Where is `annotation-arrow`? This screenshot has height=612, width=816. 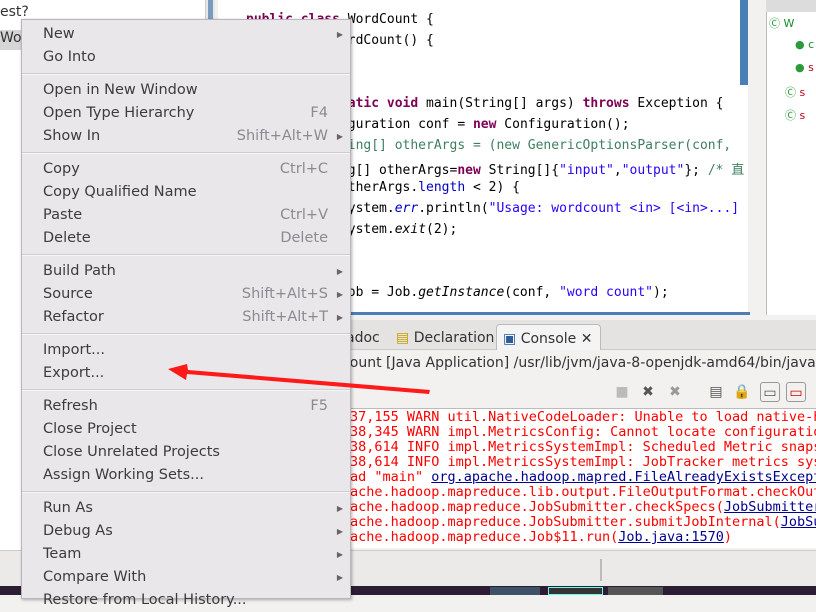
annotation-arrow is located at coordinates (299, 379).